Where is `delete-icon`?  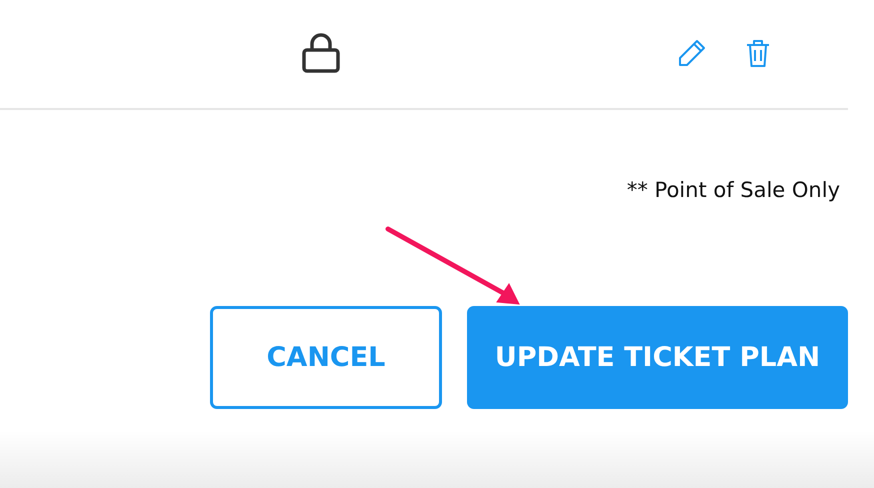 delete-icon is located at coordinates (758, 53).